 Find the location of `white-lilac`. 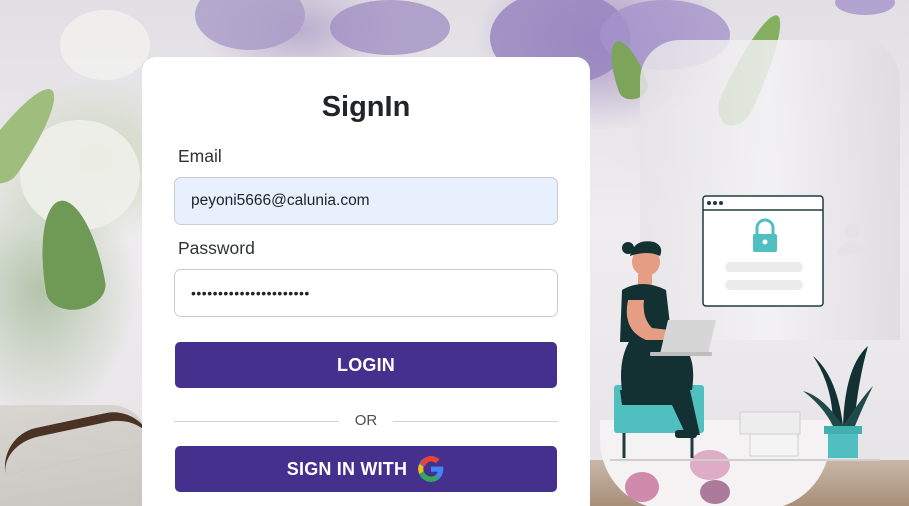

white-lilac is located at coordinates (105, 45).